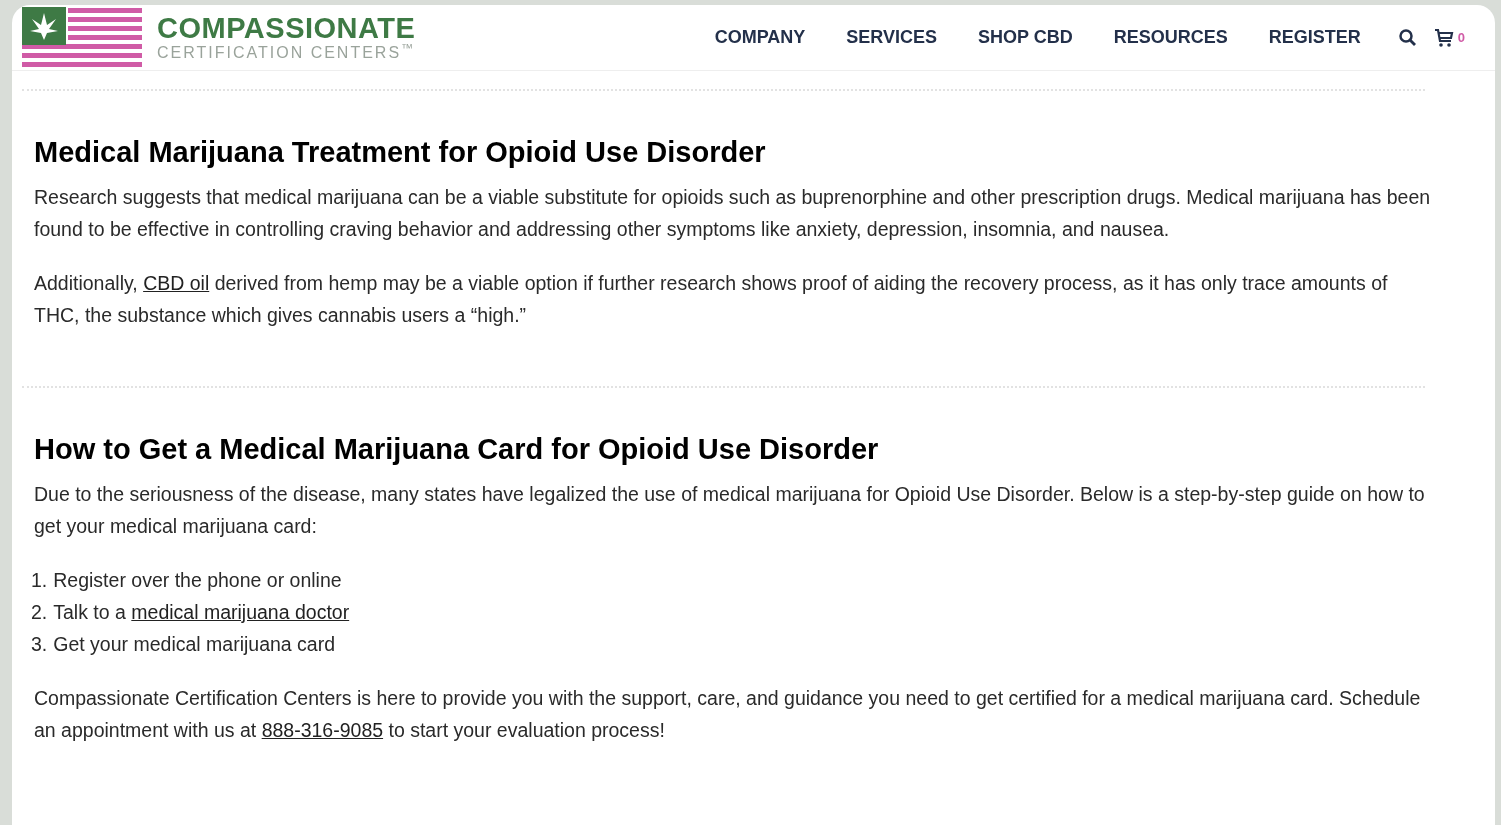 This screenshot has width=1501, height=825. What do you see at coordinates (760, 37) in the screenshot?
I see `nav-link: COMPANY` at bounding box center [760, 37].